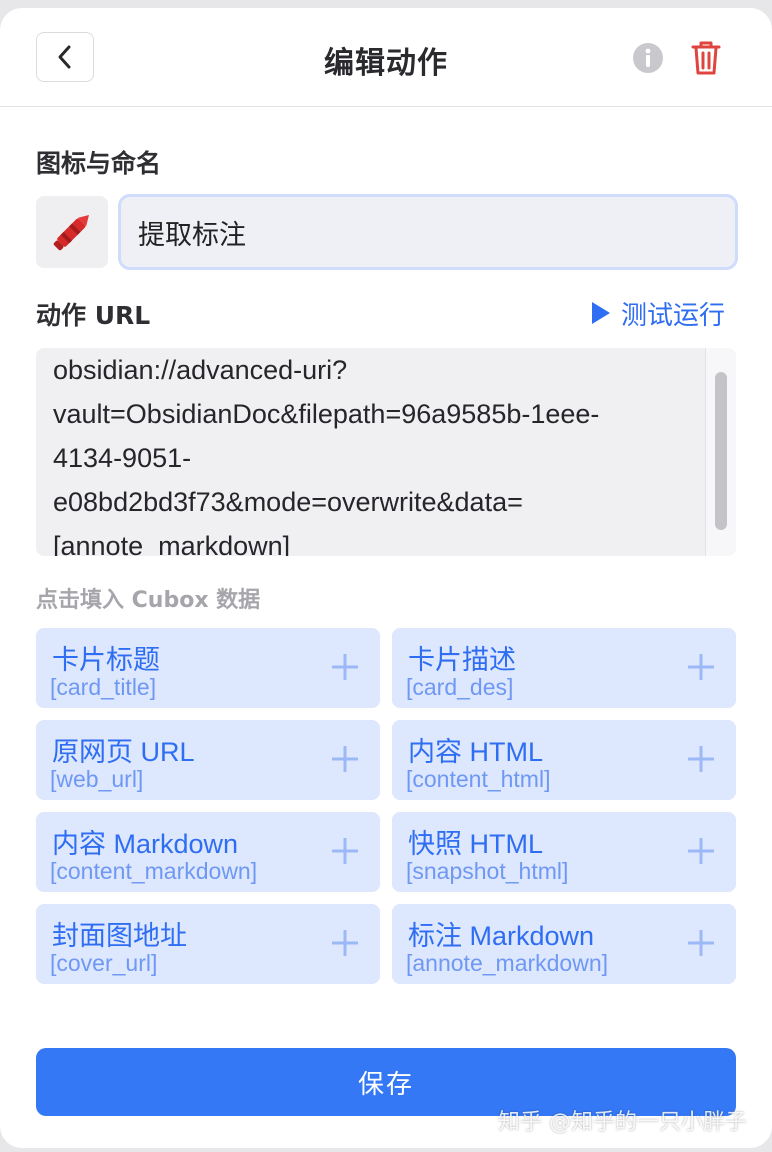 The width and height of the screenshot is (772, 1152). What do you see at coordinates (601, 313) in the screenshot?
I see `play-icon` at bounding box center [601, 313].